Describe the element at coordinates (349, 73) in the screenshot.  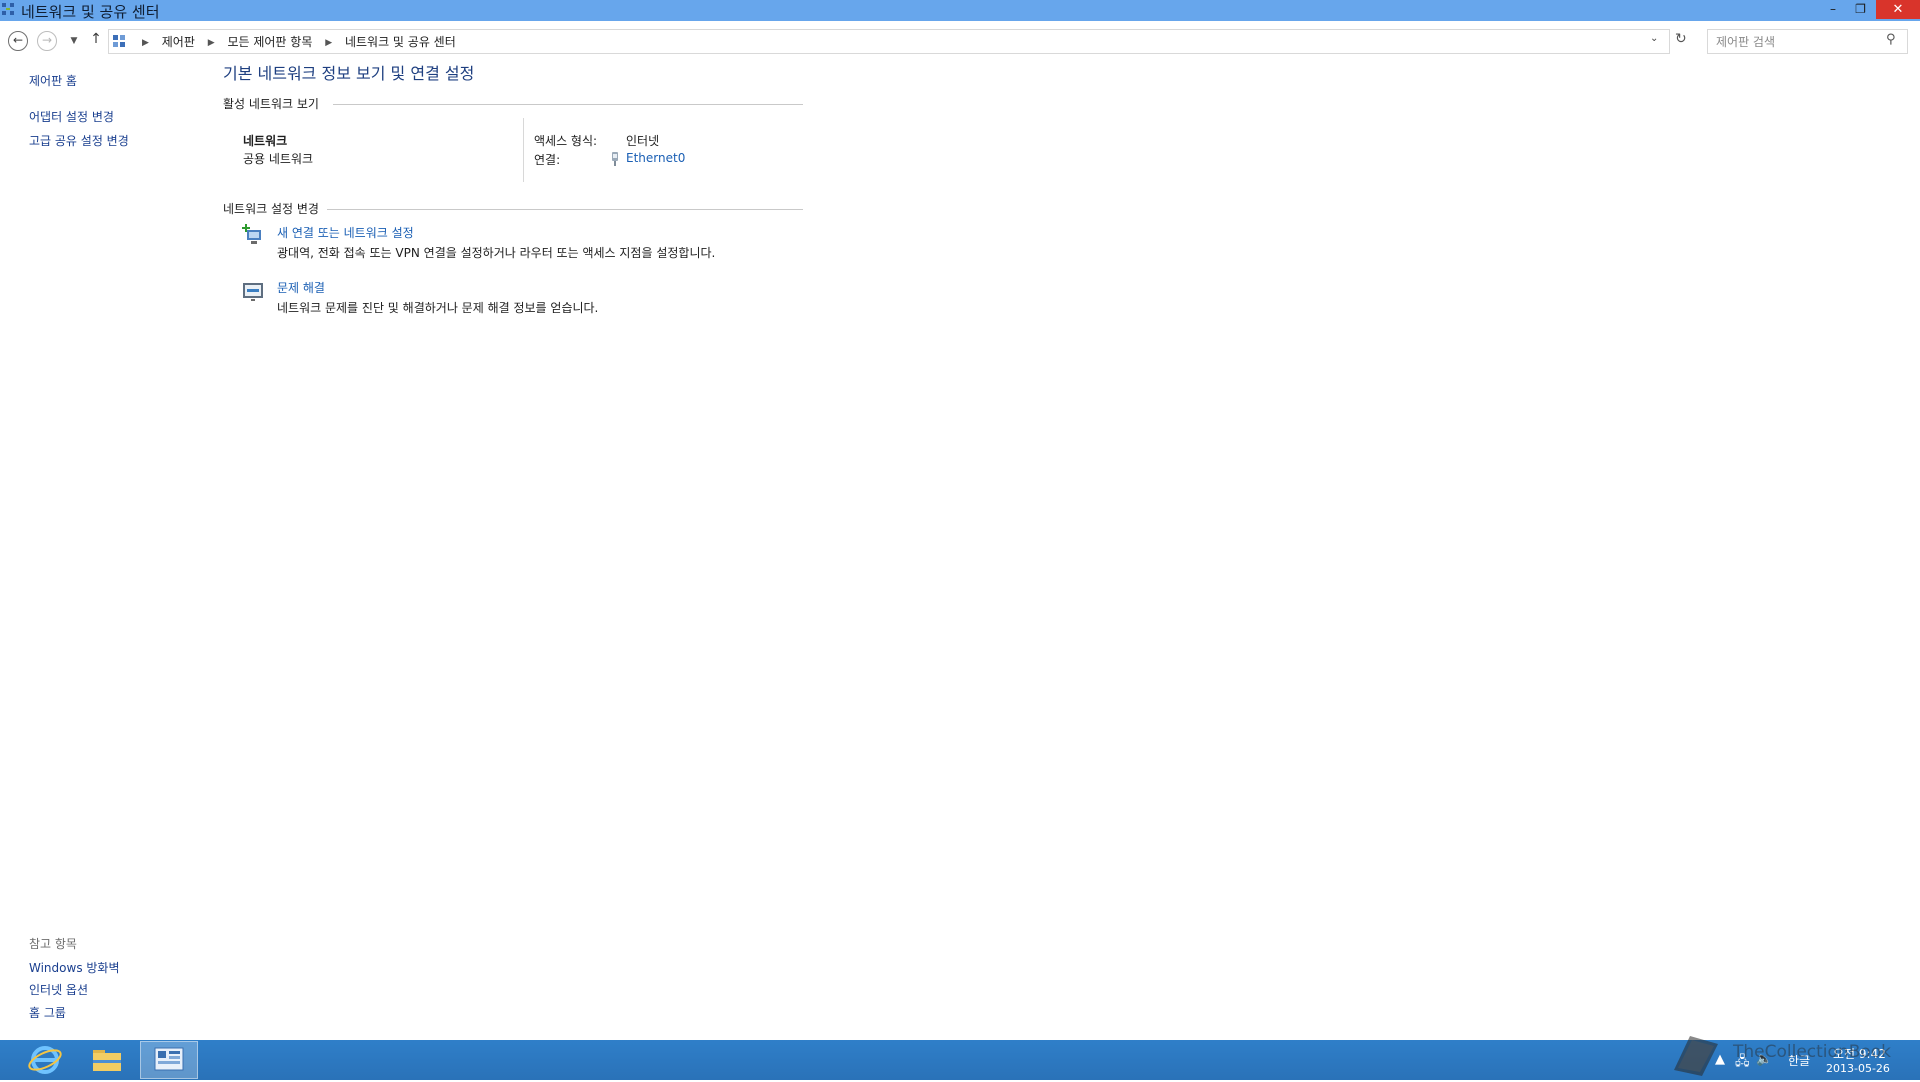
I see `page-title: 기본 네트워크 정보 보기 및 연결 설정` at that location.